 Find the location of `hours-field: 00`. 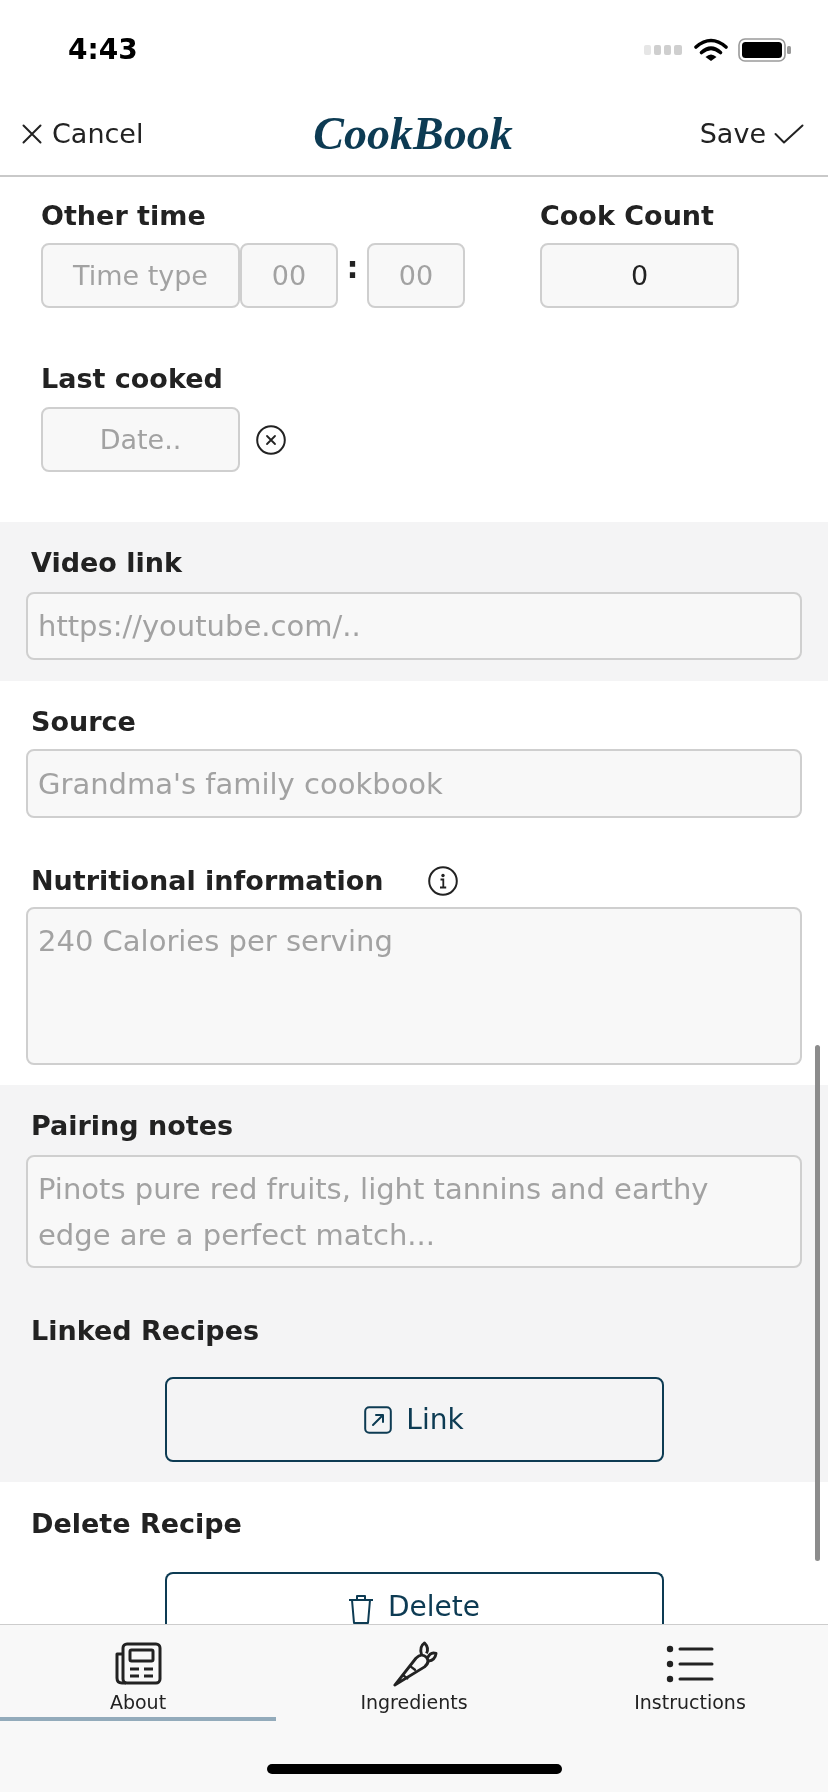

hours-field: 00 is located at coordinates (289, 275).